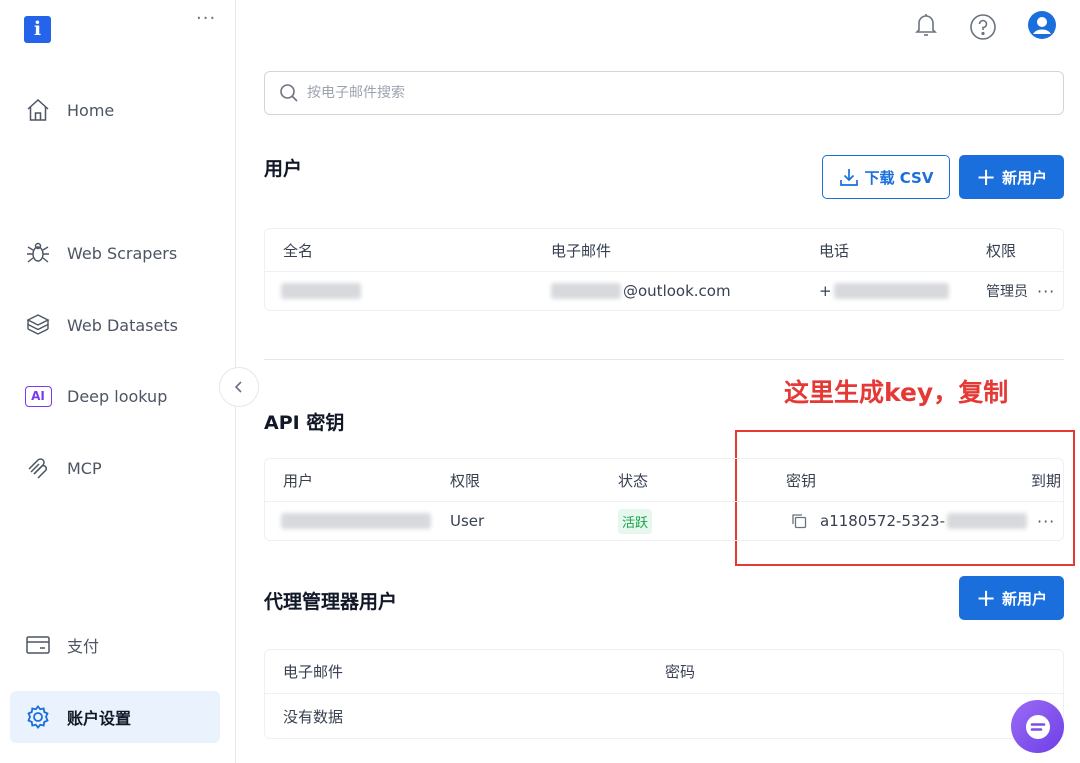  What do you see at coordinates (899, 177) in the screenshot?
I see `download-csv-label: 下载 CSV` at bounding box center [899, 177].